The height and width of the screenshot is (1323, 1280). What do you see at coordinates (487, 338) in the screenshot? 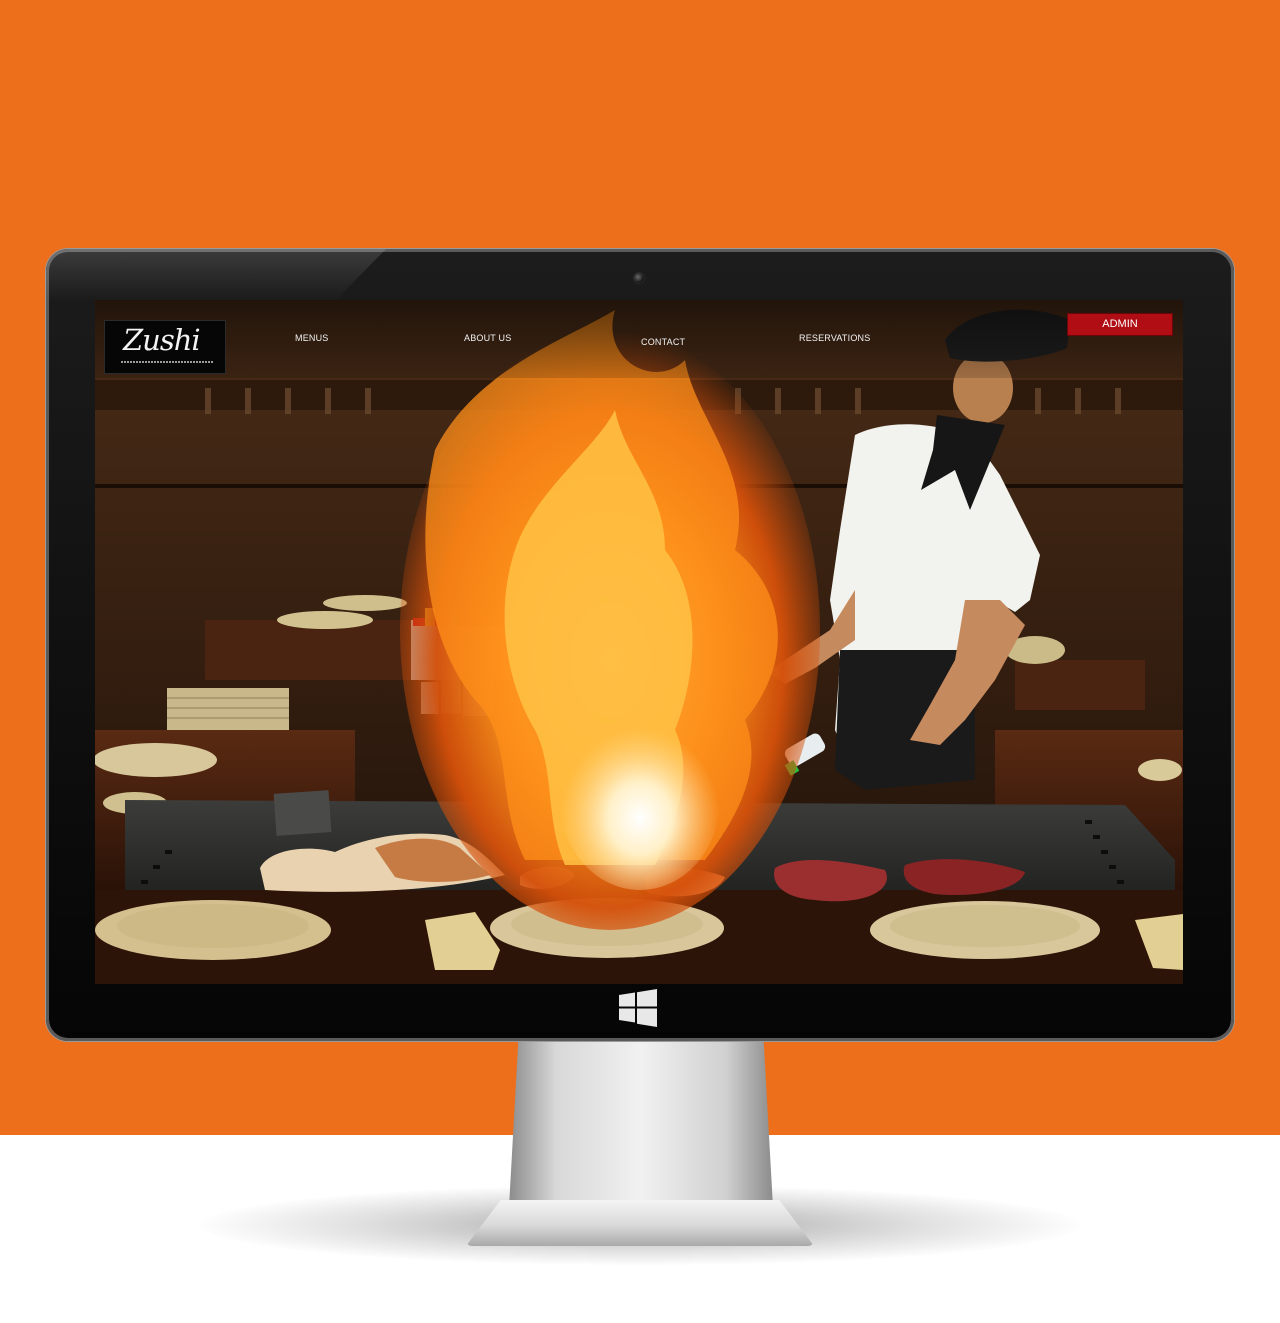
I see `nav-about-us: ABOUT US` at bounding box center [487, 338].